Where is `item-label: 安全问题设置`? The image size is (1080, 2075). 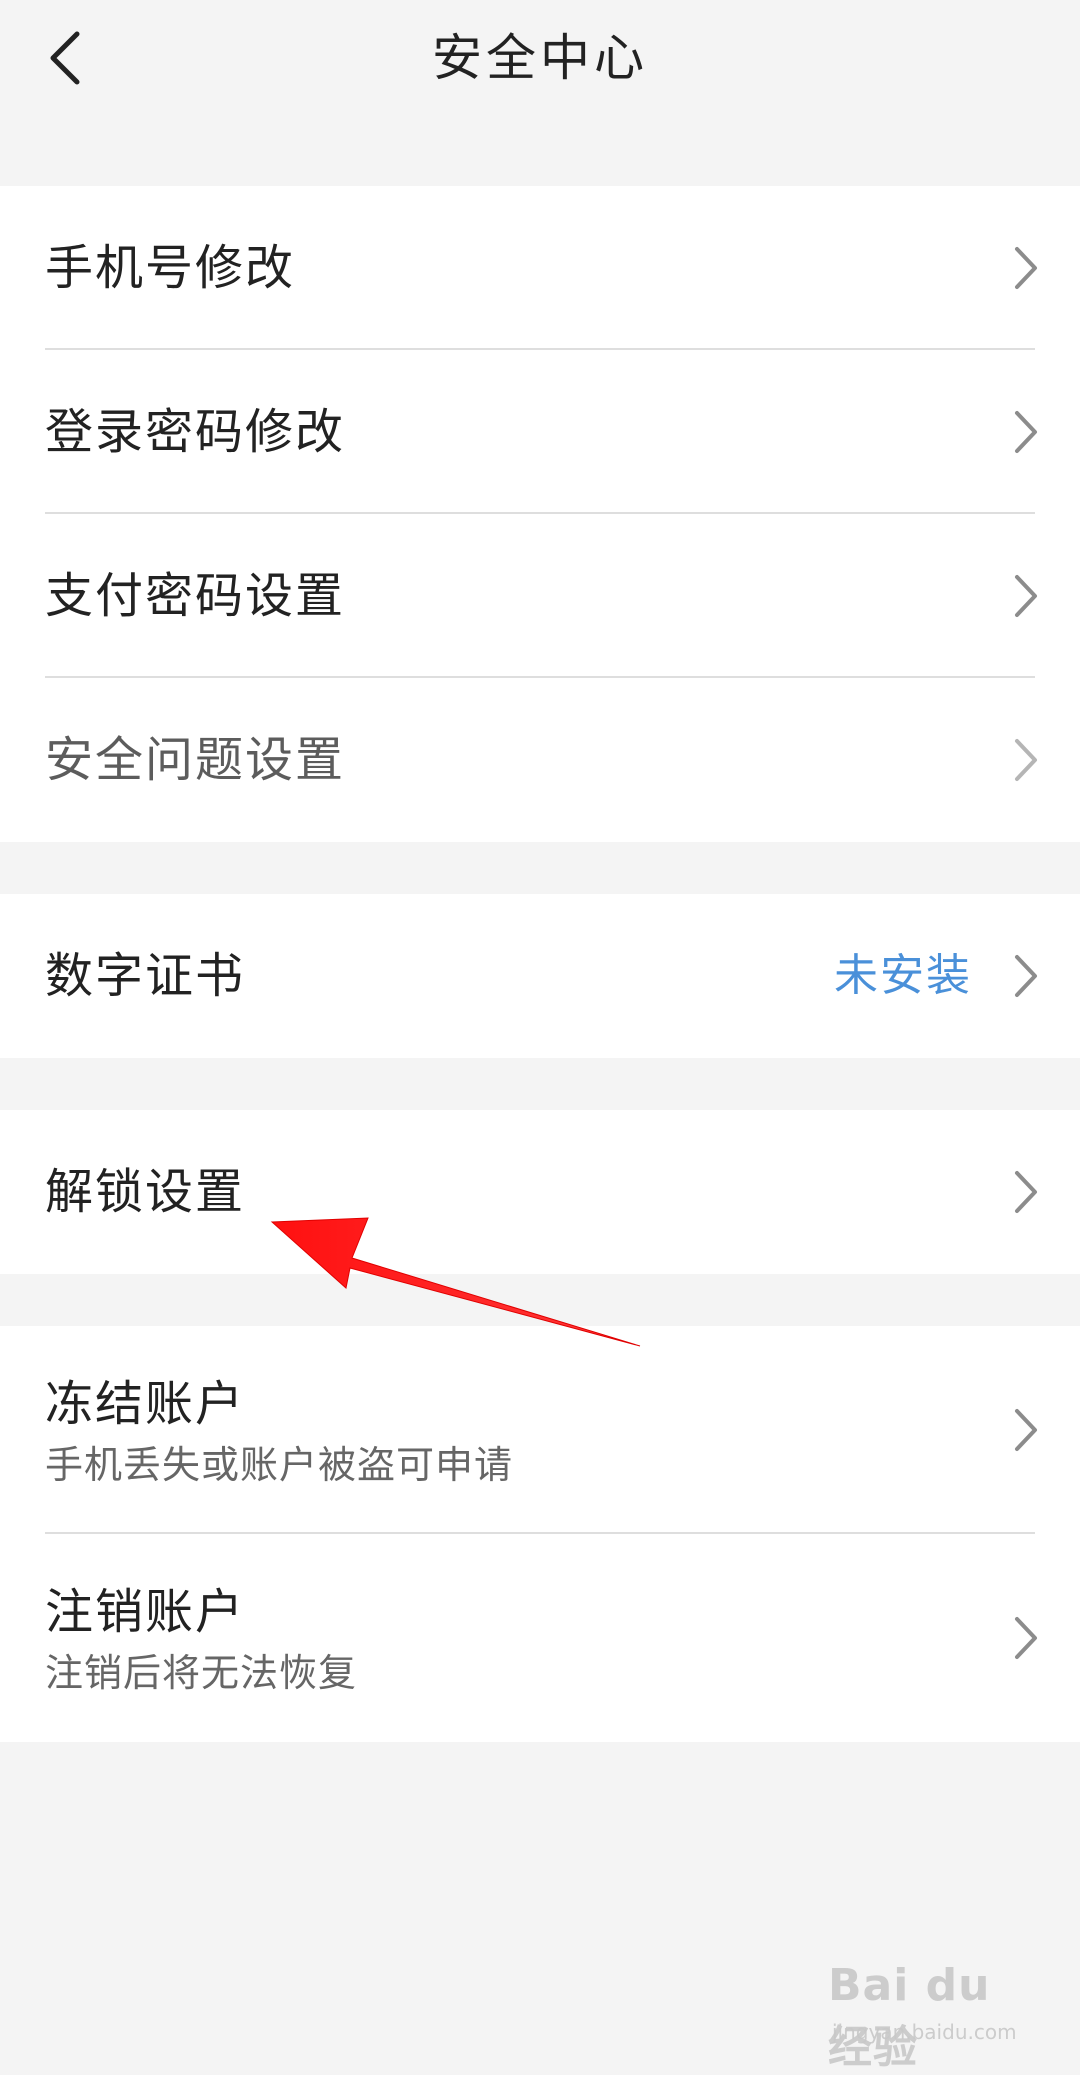
item-label: 安全问题设置 is located at coordinates (195, 760).